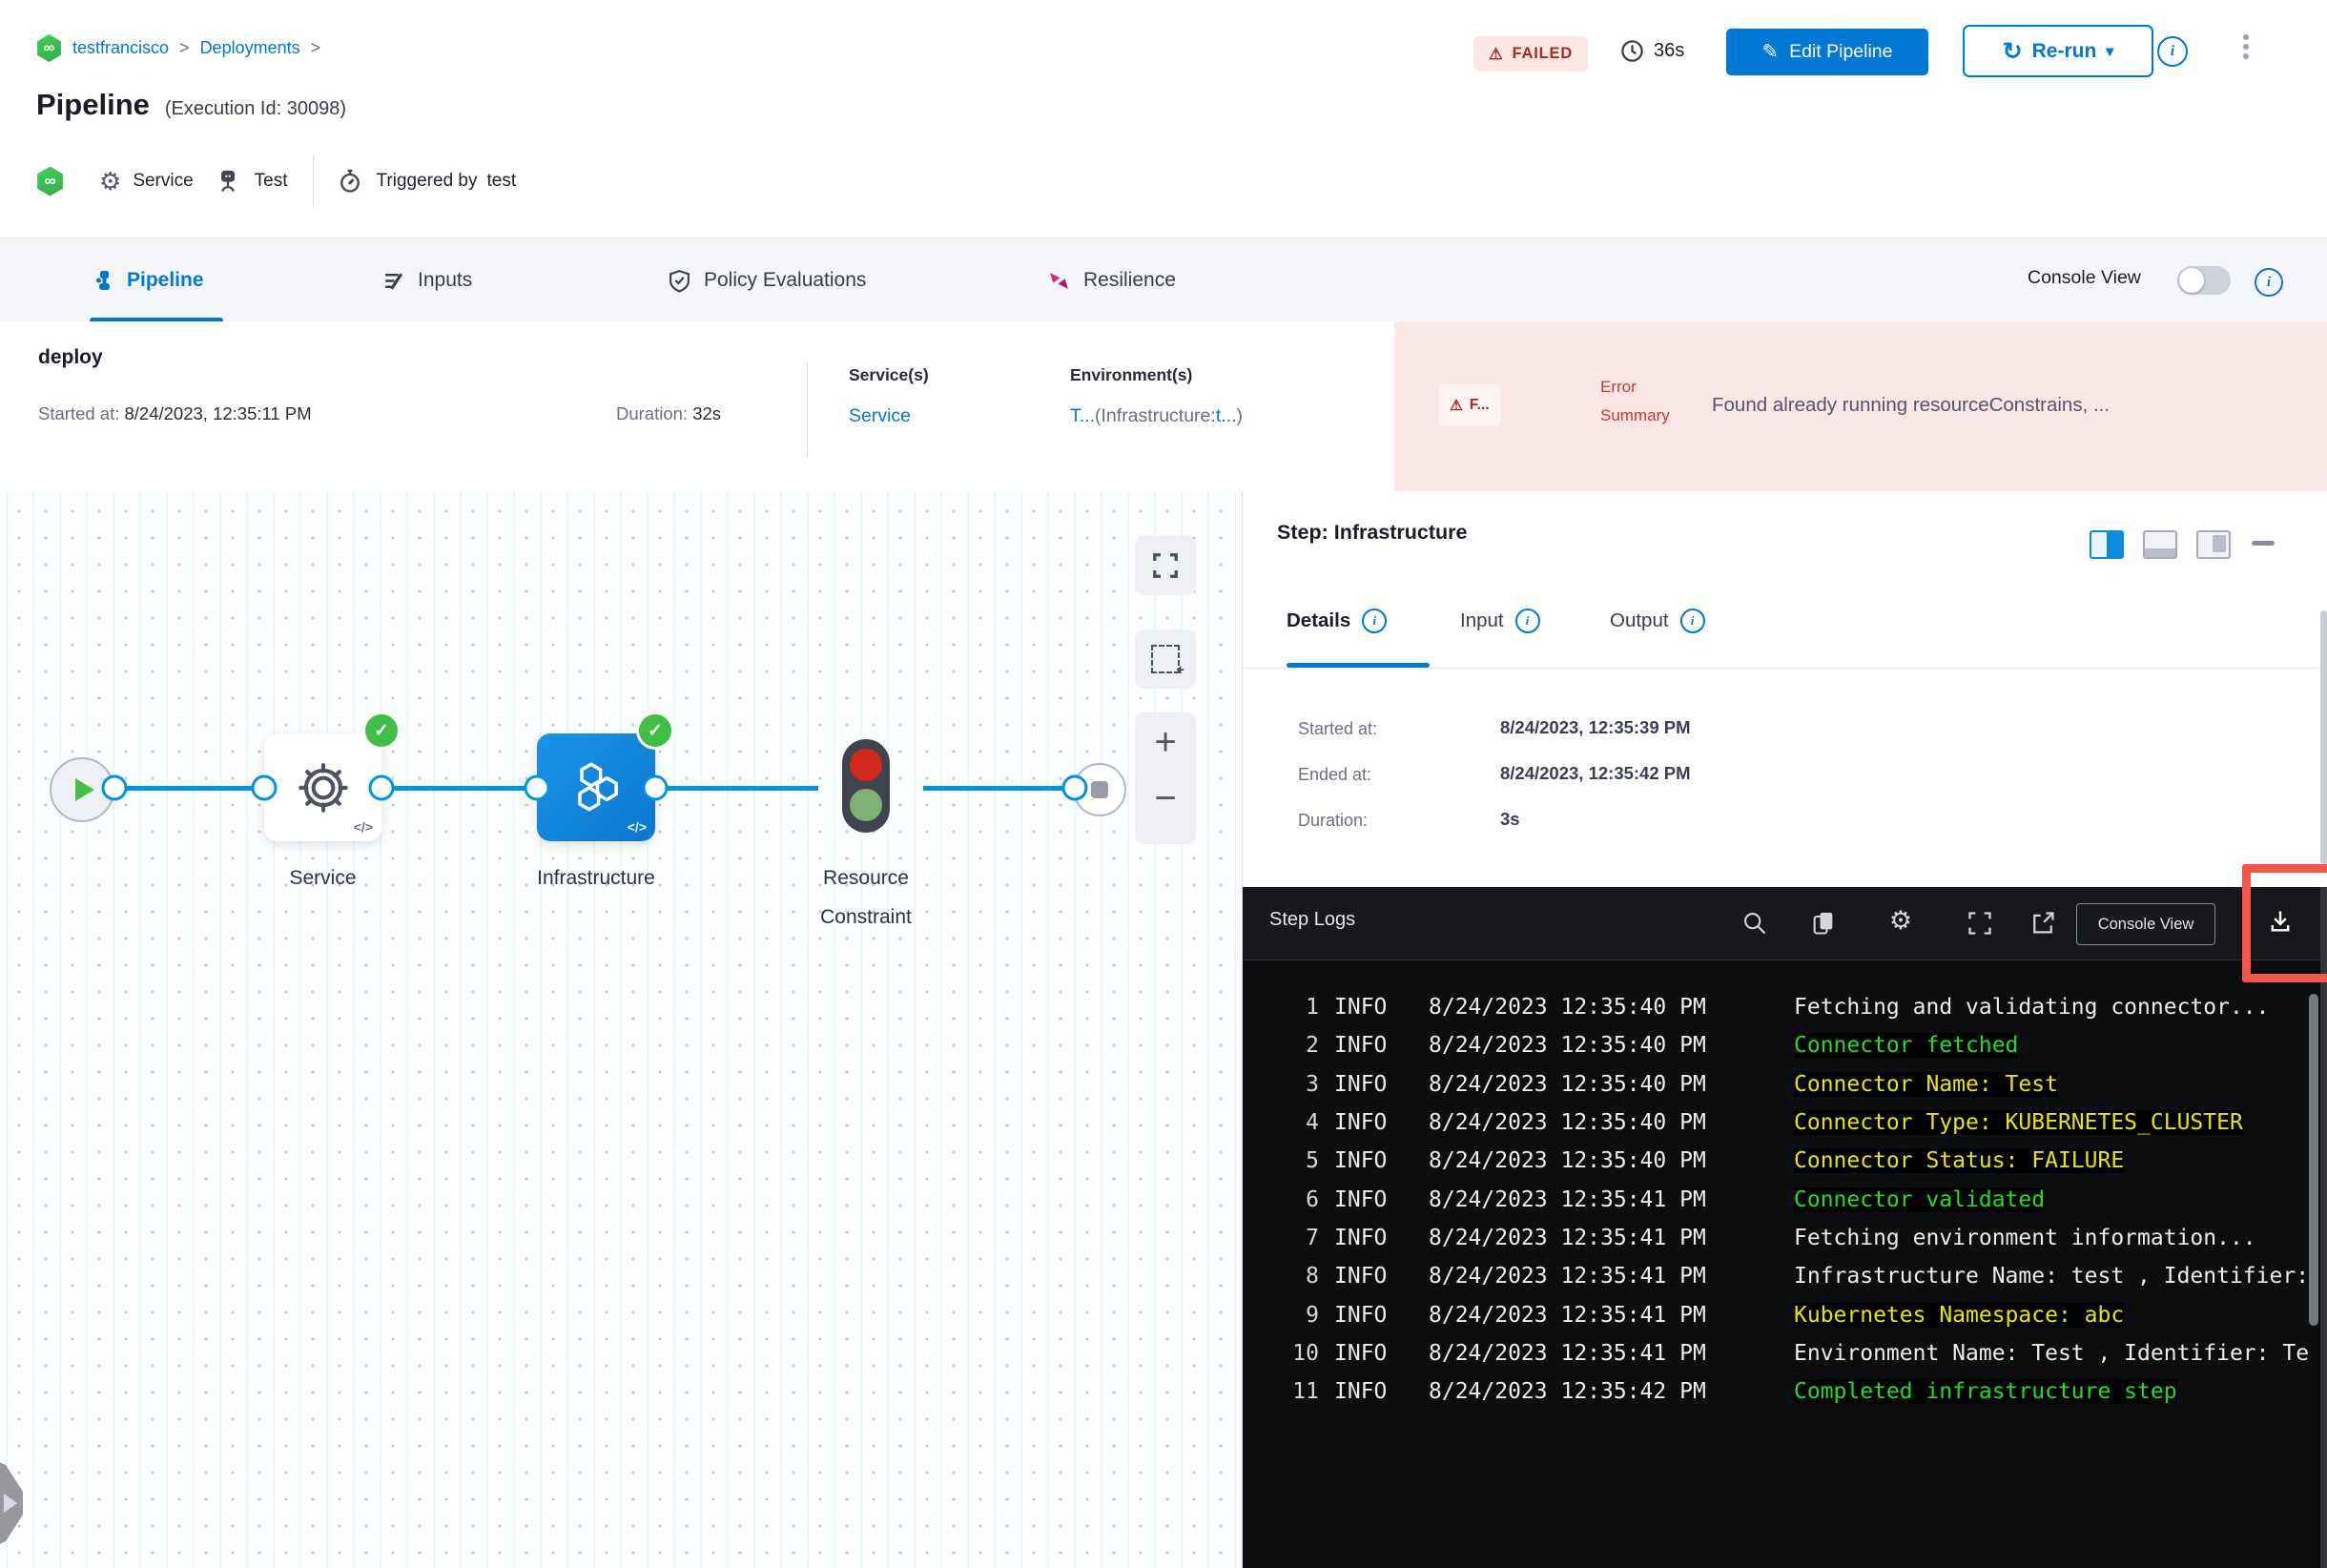 The image size is (2327, 1568). I want to click on canvas-expand-handle, so click(11, 1503).